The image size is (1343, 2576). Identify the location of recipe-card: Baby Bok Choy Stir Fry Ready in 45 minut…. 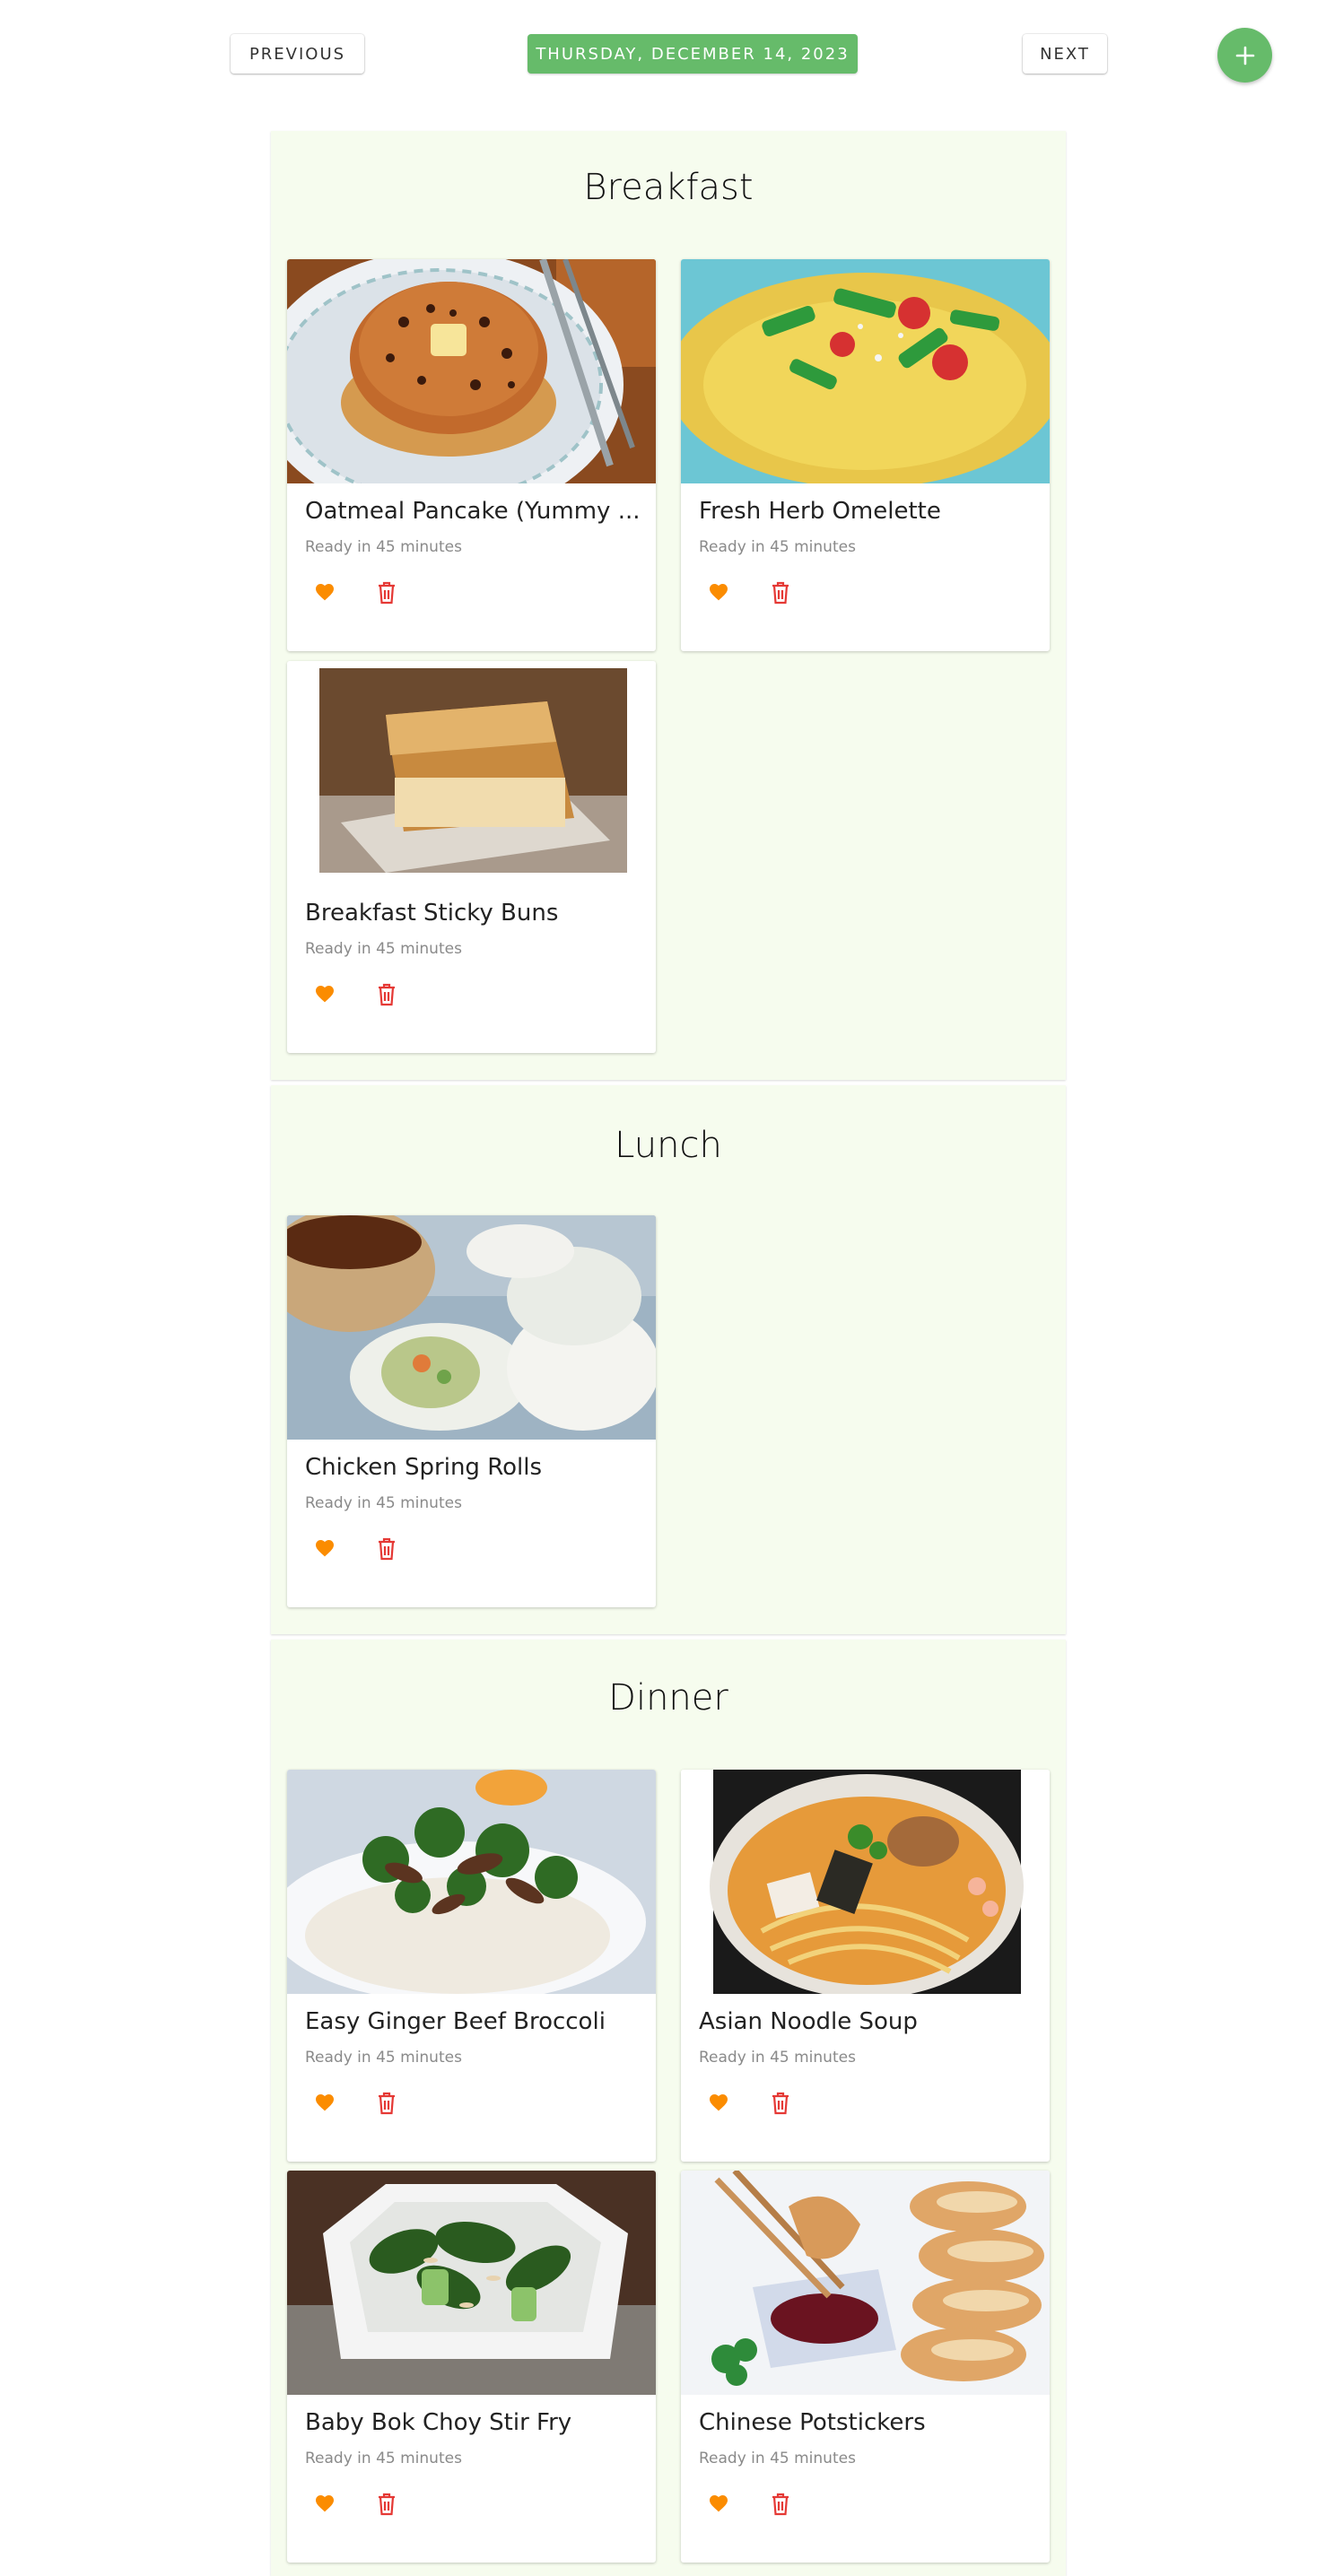
(471, 2367).